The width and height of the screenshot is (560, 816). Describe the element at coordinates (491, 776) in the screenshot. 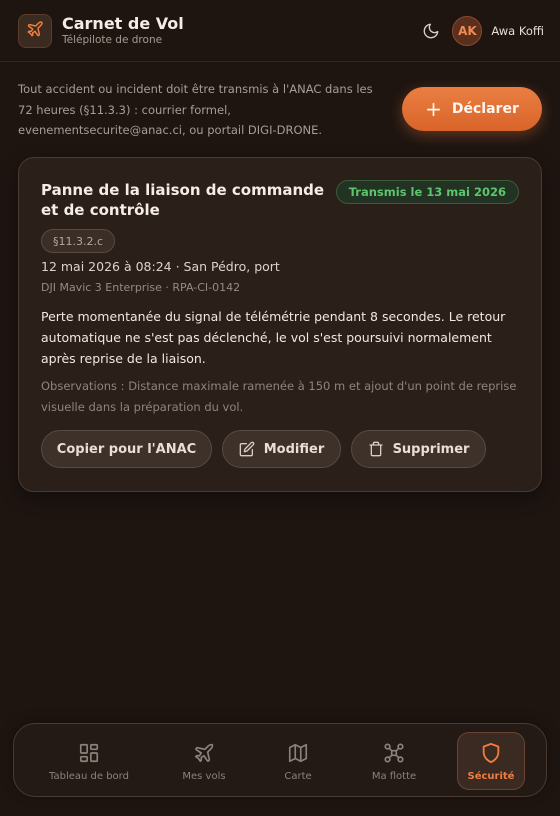

I see `nav-label-security: Sécurité` at that location.